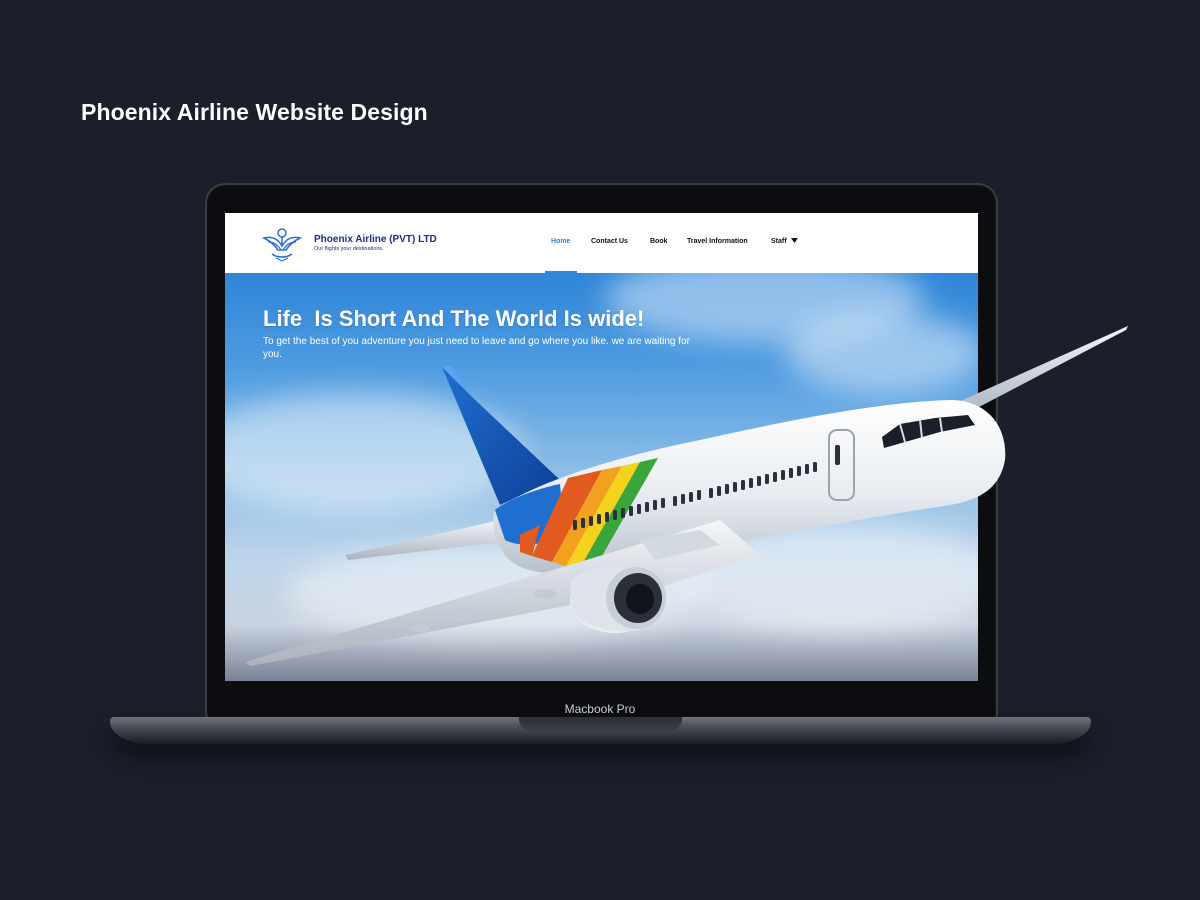 This screenshot has height=900, width=1200. What do you see at coordinates (609, 241) in the screenshot?
I see `nav-contact-us: Contact Us` at bounding box center [609, 241].